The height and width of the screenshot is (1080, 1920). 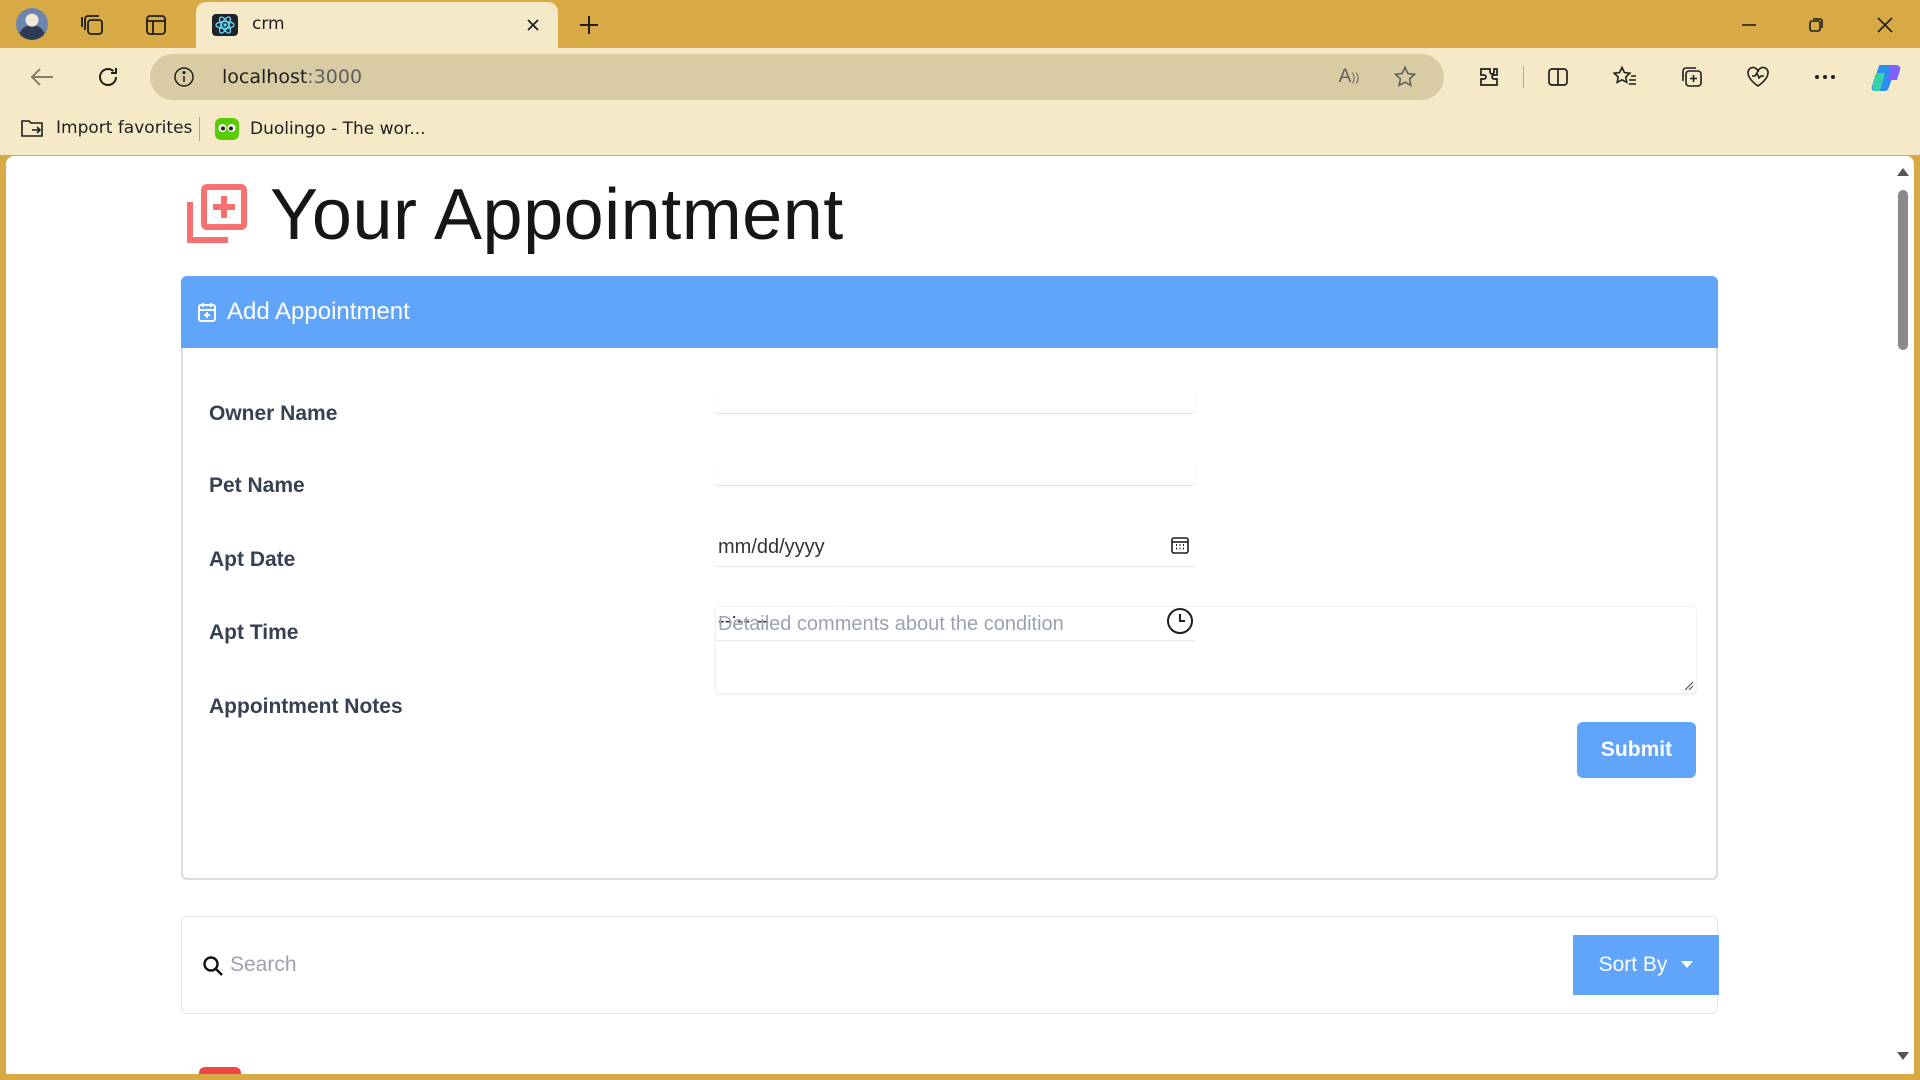 What do you see at coordinates (263, 965) in the screenshot?
I see `search-input: Search` at bounding box center [263, 965].